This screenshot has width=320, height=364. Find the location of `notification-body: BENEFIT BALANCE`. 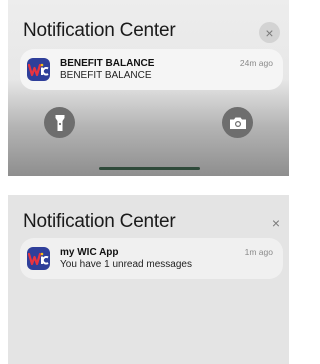

notification-body: BENEFIT BALANCE is located at coordinates (106, 75).